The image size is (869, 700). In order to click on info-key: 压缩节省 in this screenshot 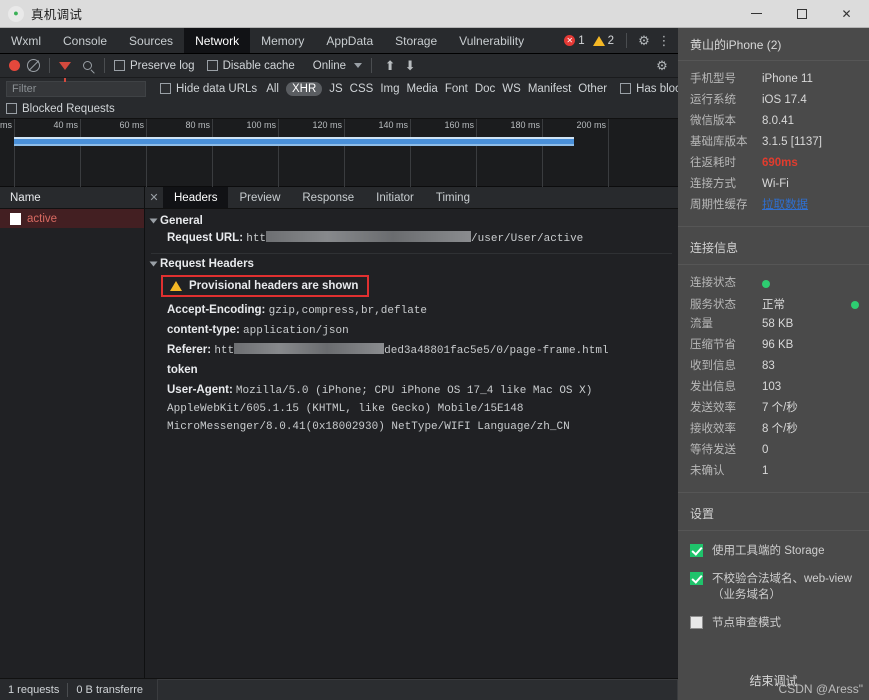, I will do `click(713, 345)`.